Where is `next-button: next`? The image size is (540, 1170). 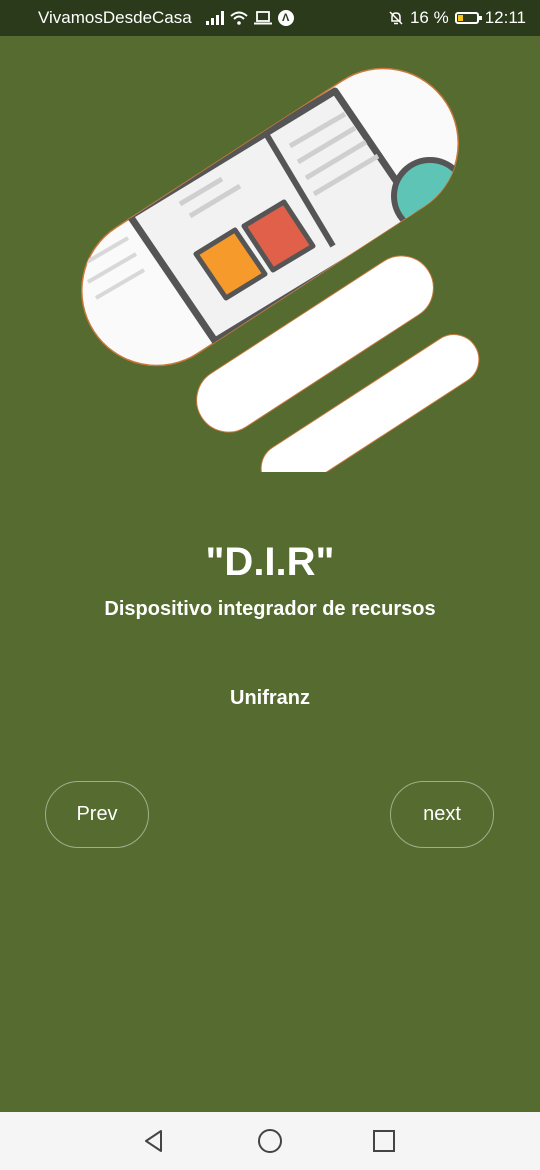
next-button: next is located at coordinates (442, 814).